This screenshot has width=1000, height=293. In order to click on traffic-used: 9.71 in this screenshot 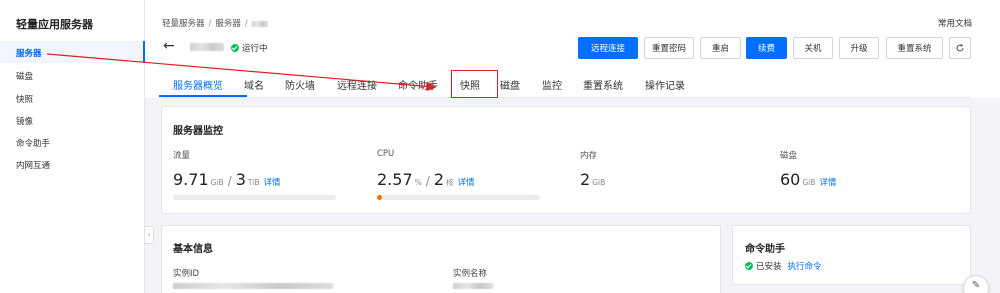, I will do `click(191, 179)`.